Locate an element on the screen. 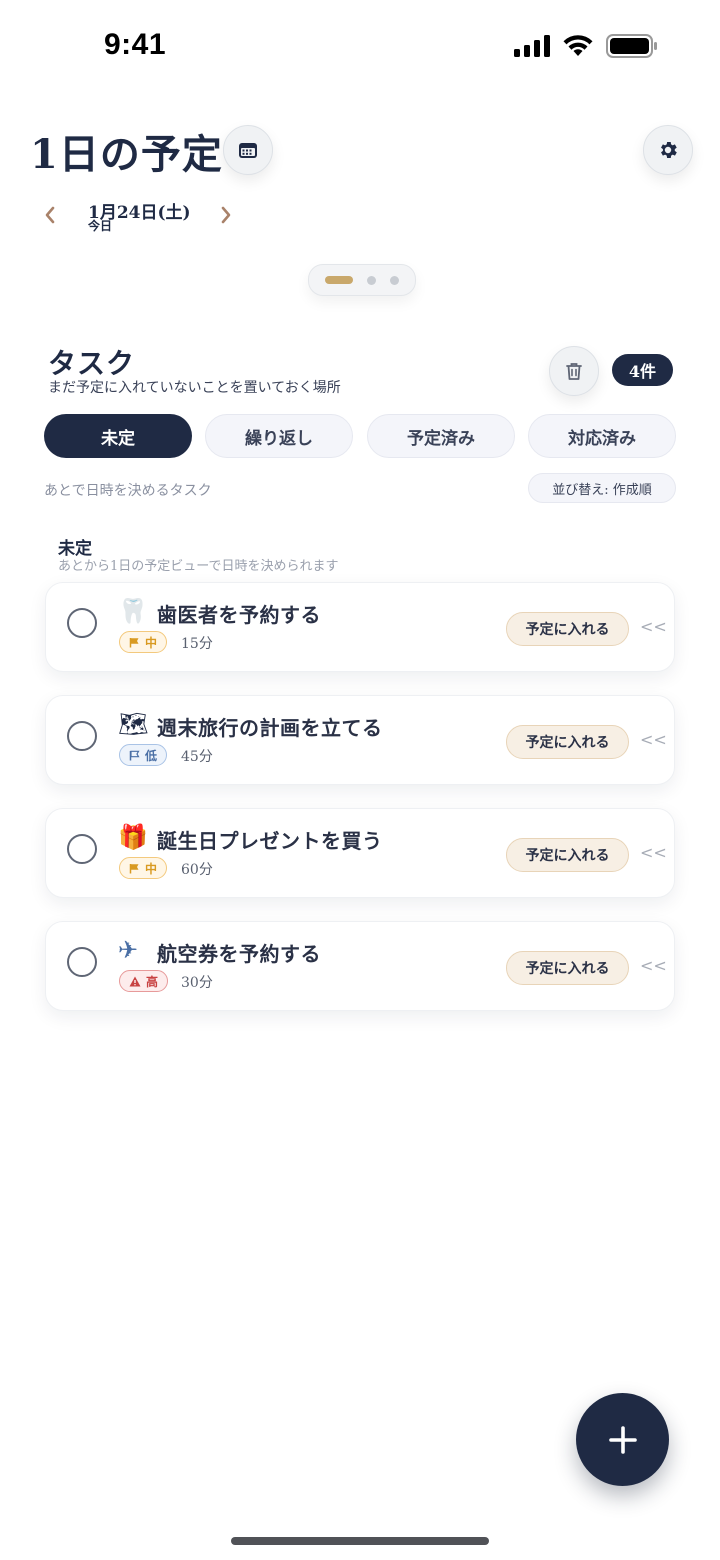 The image size is (720, 1560). plus-icon is located at coordinates (622, 1439).